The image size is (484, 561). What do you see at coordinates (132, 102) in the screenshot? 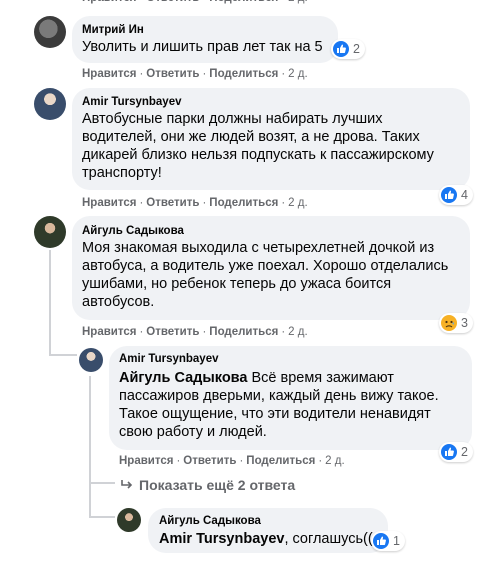
I see `comment-author: Amir Tursynbayev` at bounding box center [132, 102].